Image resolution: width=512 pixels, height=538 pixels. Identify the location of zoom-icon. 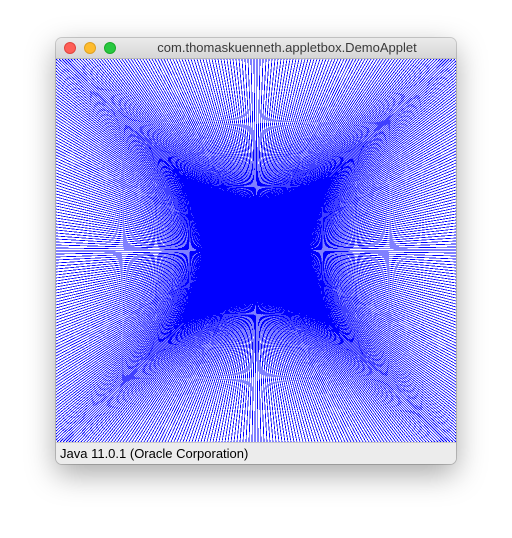
(110, 48).